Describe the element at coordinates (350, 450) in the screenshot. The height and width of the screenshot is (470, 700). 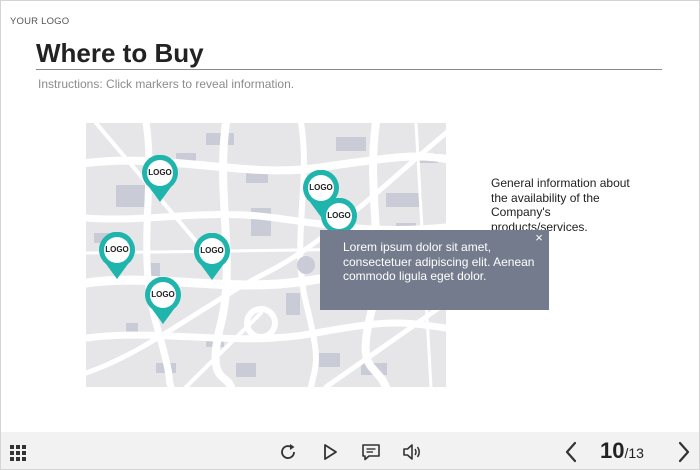
I see `player-controls-bar` at that location.